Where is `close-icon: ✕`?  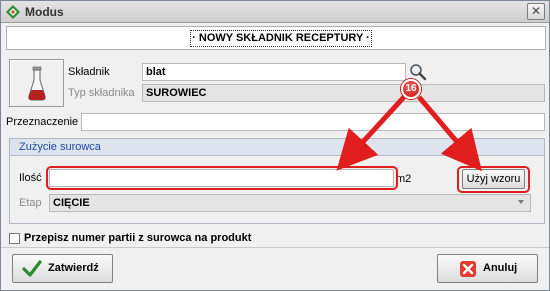 close-icon: ✕ is located at coordinates (536, 11).